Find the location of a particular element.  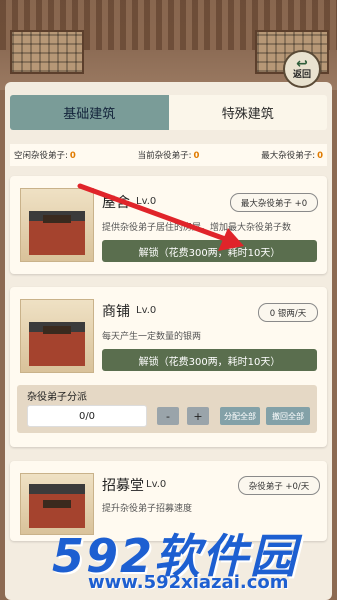

stat-max: 最大杂役弟子: 0 is located at coordinates (292, 155).